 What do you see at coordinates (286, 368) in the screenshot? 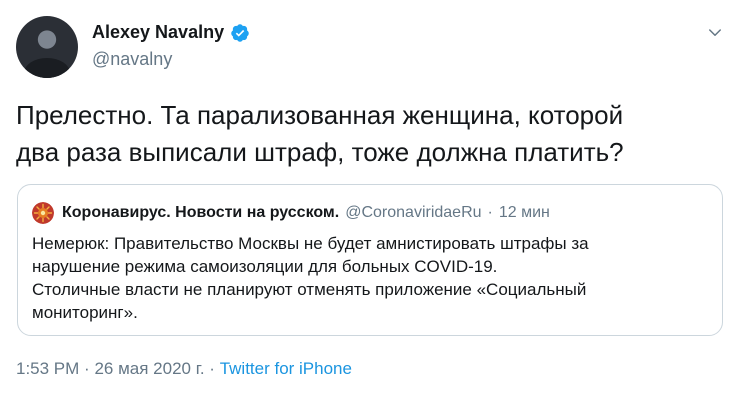
I see `tweet-source-link: Twitter for iPhone` at bounding box center [286, 368].